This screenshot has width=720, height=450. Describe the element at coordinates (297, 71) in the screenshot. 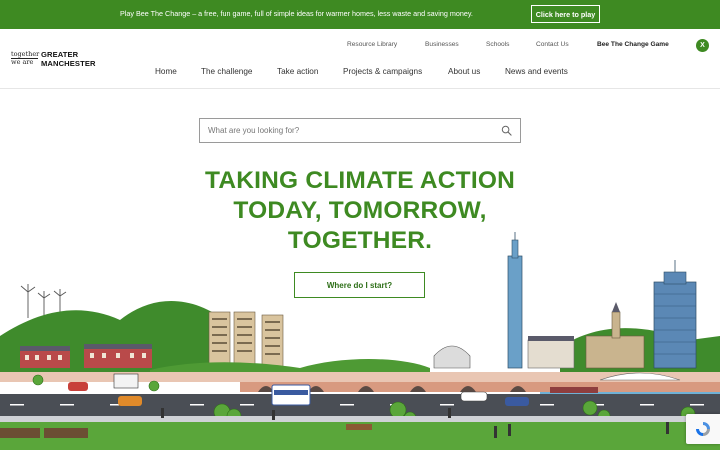

I see `nav-take-action: Take action` at that location.